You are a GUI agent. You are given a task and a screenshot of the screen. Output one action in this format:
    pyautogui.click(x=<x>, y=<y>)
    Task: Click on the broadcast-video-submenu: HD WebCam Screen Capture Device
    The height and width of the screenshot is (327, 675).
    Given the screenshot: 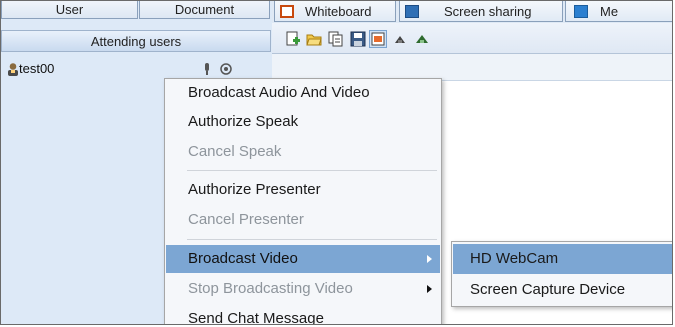 What is the action you would take?
    pyautogui.click(x=561, y=274)
    